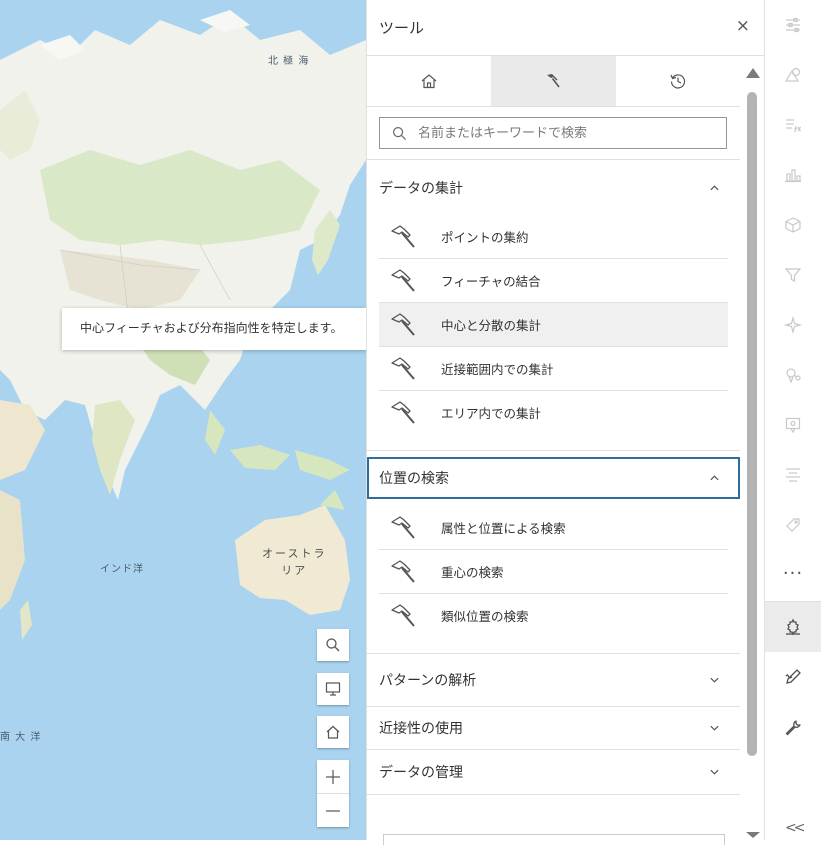 This screenshot has height=845, width=821. I want to click on tool-item-find-similar-locations: 類似位置の検索, so click(553, 615).